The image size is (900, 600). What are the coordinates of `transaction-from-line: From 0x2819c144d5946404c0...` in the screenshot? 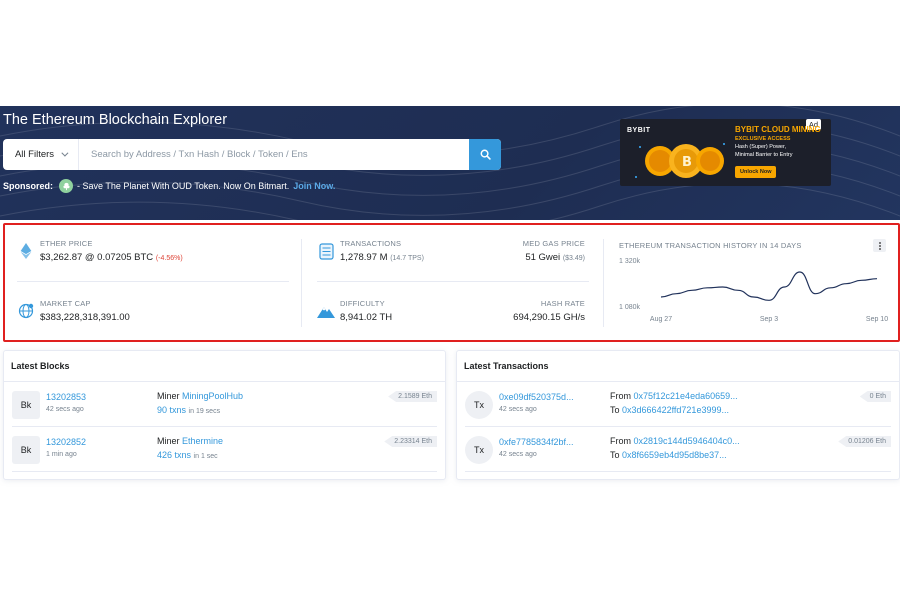 It's located at (675, 441).